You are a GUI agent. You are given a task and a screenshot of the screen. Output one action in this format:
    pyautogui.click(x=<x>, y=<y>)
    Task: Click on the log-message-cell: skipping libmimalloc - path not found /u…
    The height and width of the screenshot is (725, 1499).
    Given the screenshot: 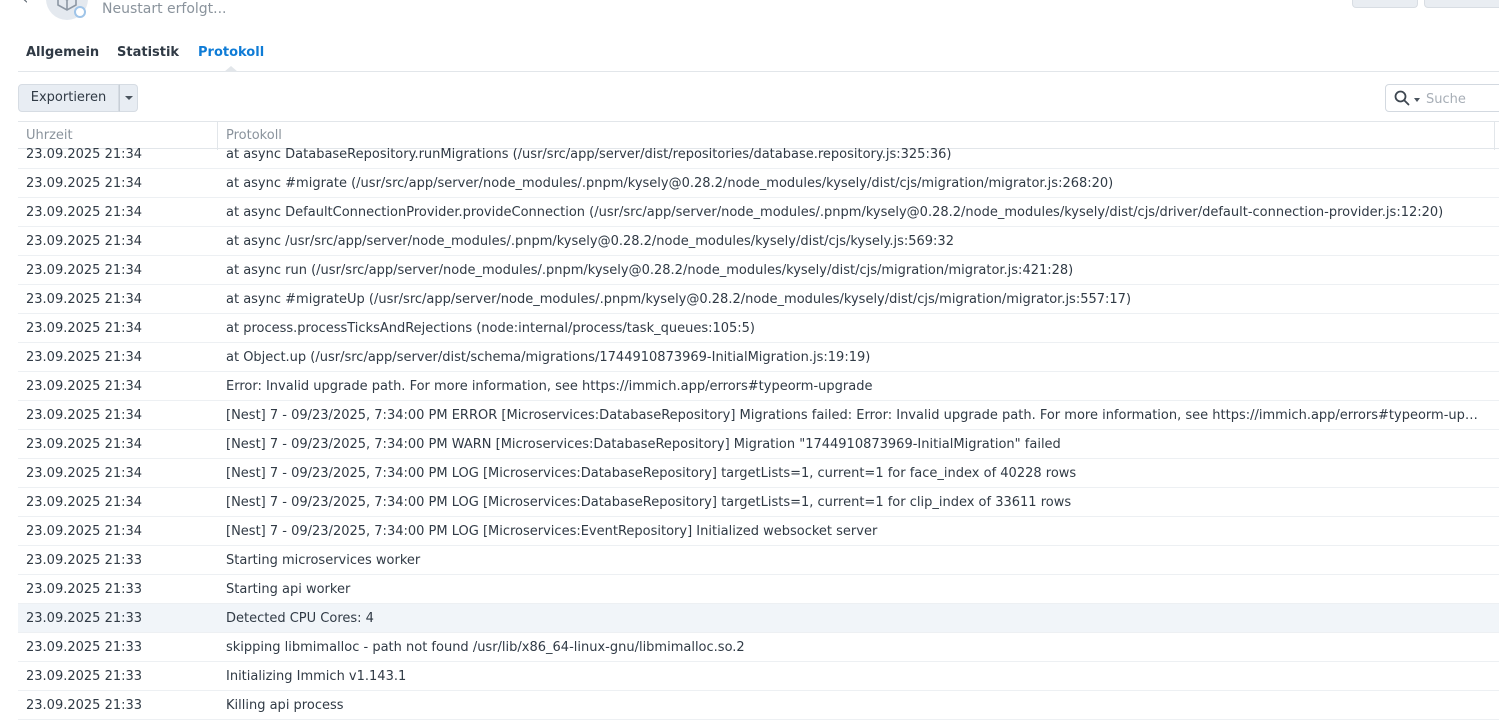 What is the action you would take?
    pyautogui.click(x=485, y=647)
    